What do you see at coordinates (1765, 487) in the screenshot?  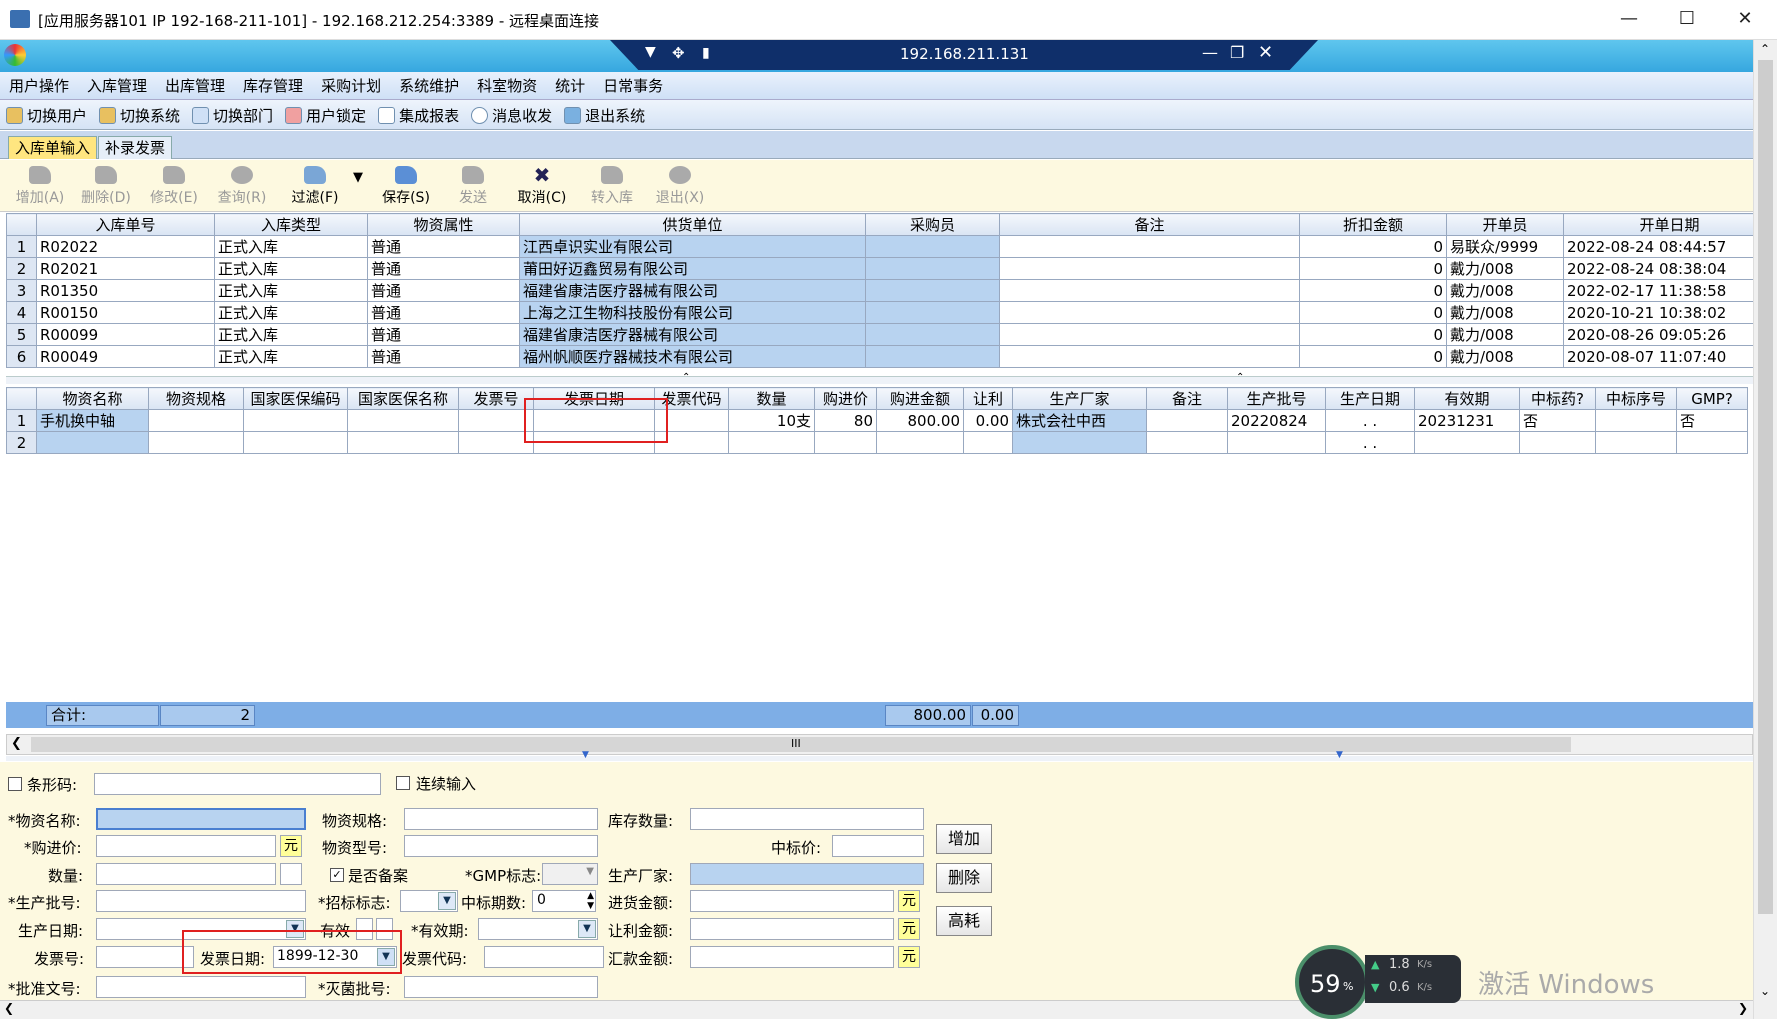 I see `scrollbar-thumb` at bounding box center [1765, 487].